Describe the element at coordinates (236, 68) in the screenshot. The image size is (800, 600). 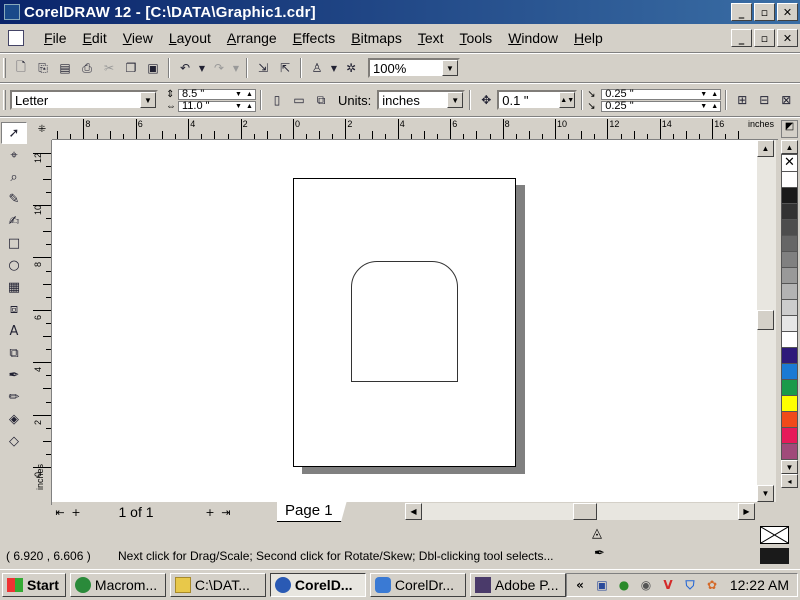
I see `redo-dropdown-icon: ▼` at that location.